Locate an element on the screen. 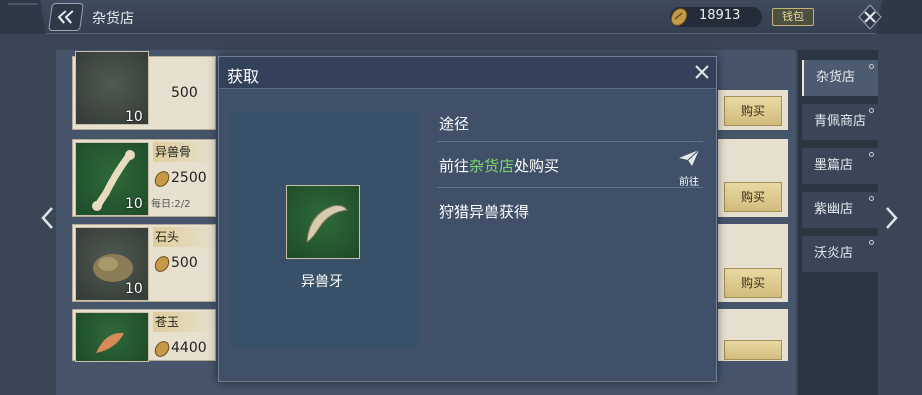 The width and height of the screenshot is (922, 395). fang-icon is located at coordinates (327, 224).